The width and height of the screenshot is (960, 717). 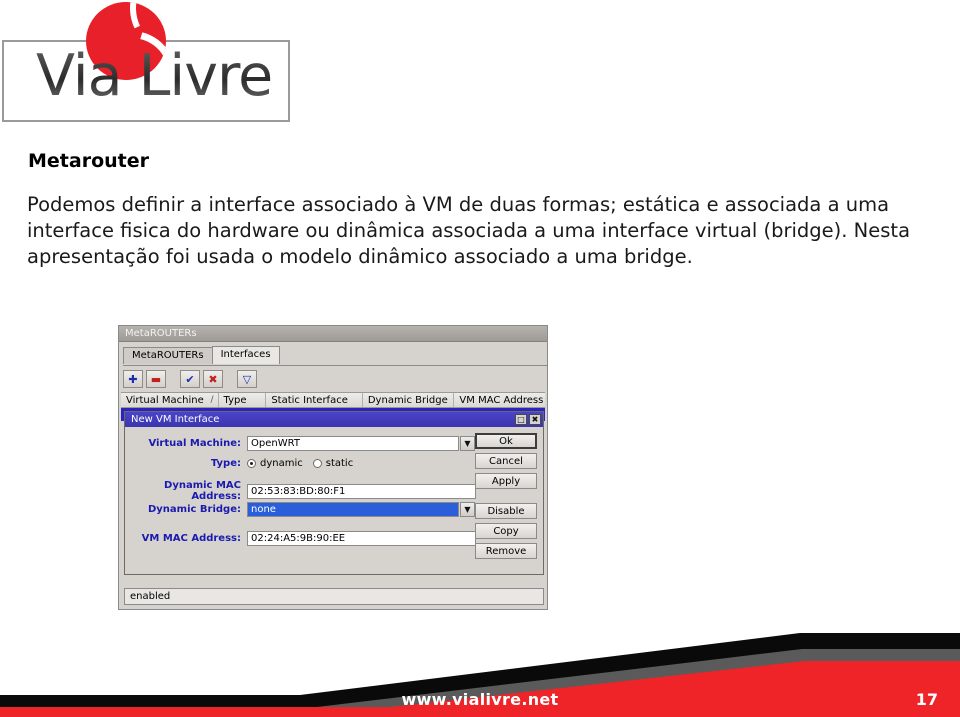 What do you see at coordinates (499, 400) in the screenshot?
I see `column-header-vm-mac-address: VM MAC Address` at bounding box center [499, 400].